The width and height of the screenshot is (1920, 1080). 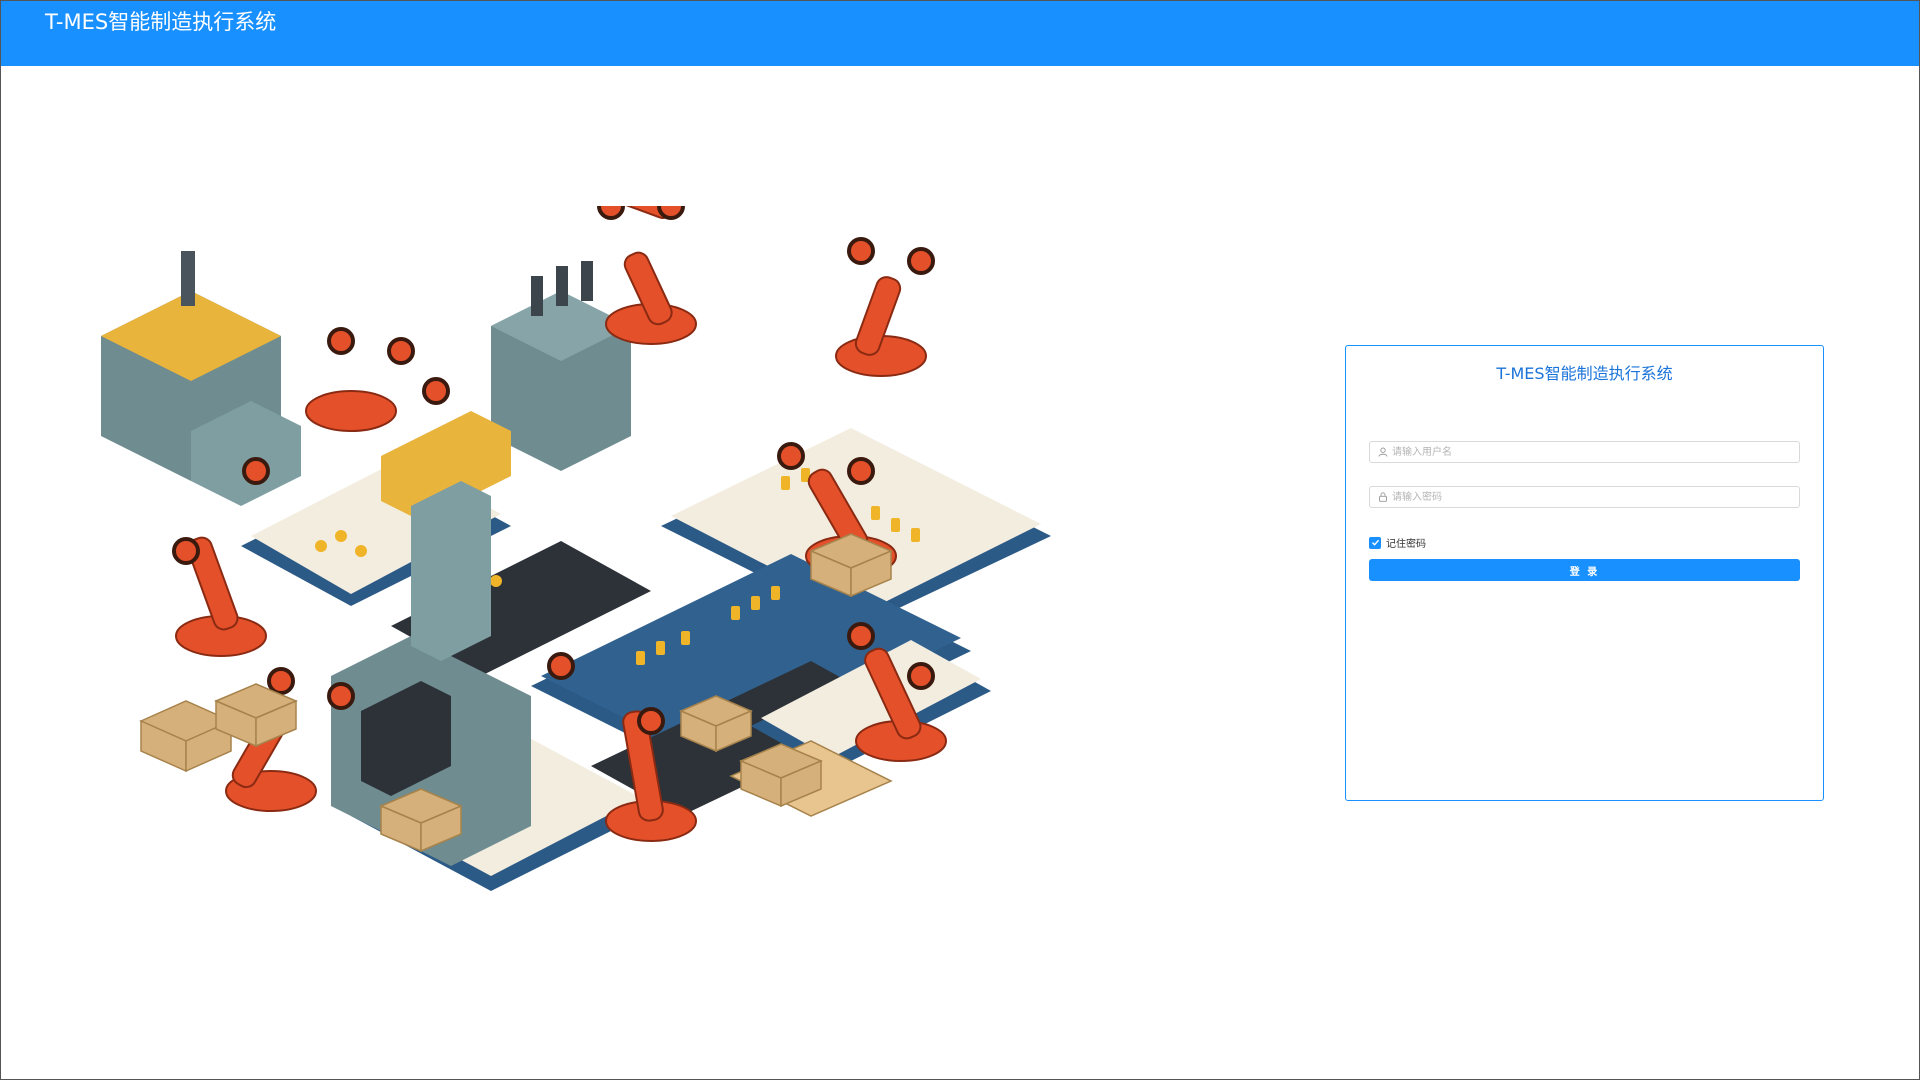 I want to click on lock-icon, so click(x=1383, y=497).